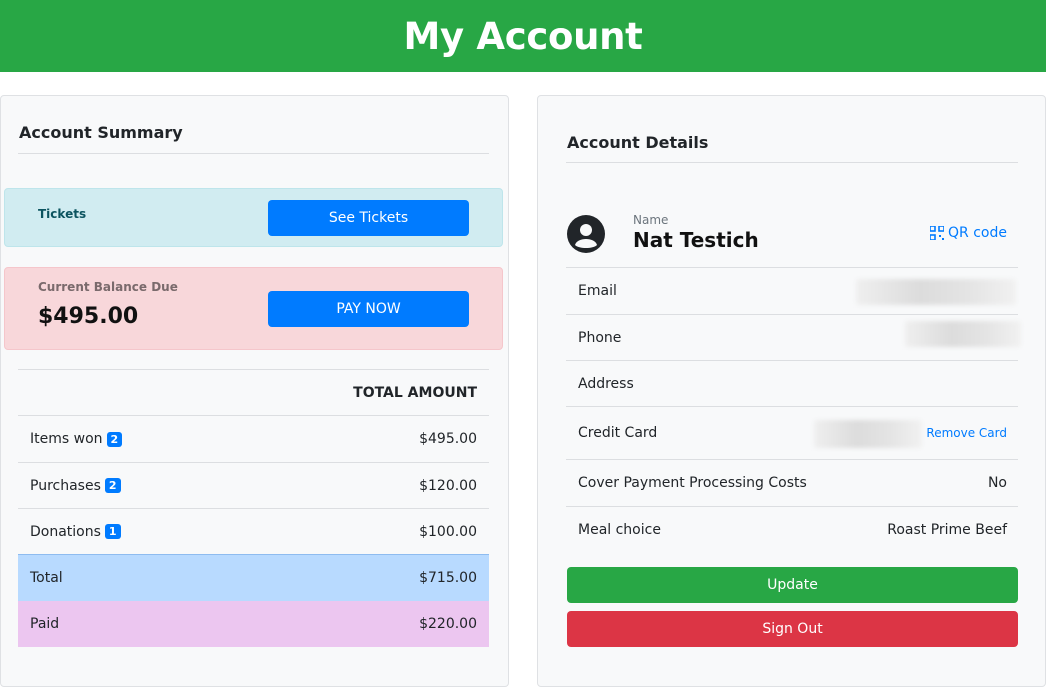 This screenshot has width=1046, height=693. What do you see at coordinates (619, 530) in the screenshot?
I see `meal-choice-label: Meal choice` at bounding box center [619, 530].